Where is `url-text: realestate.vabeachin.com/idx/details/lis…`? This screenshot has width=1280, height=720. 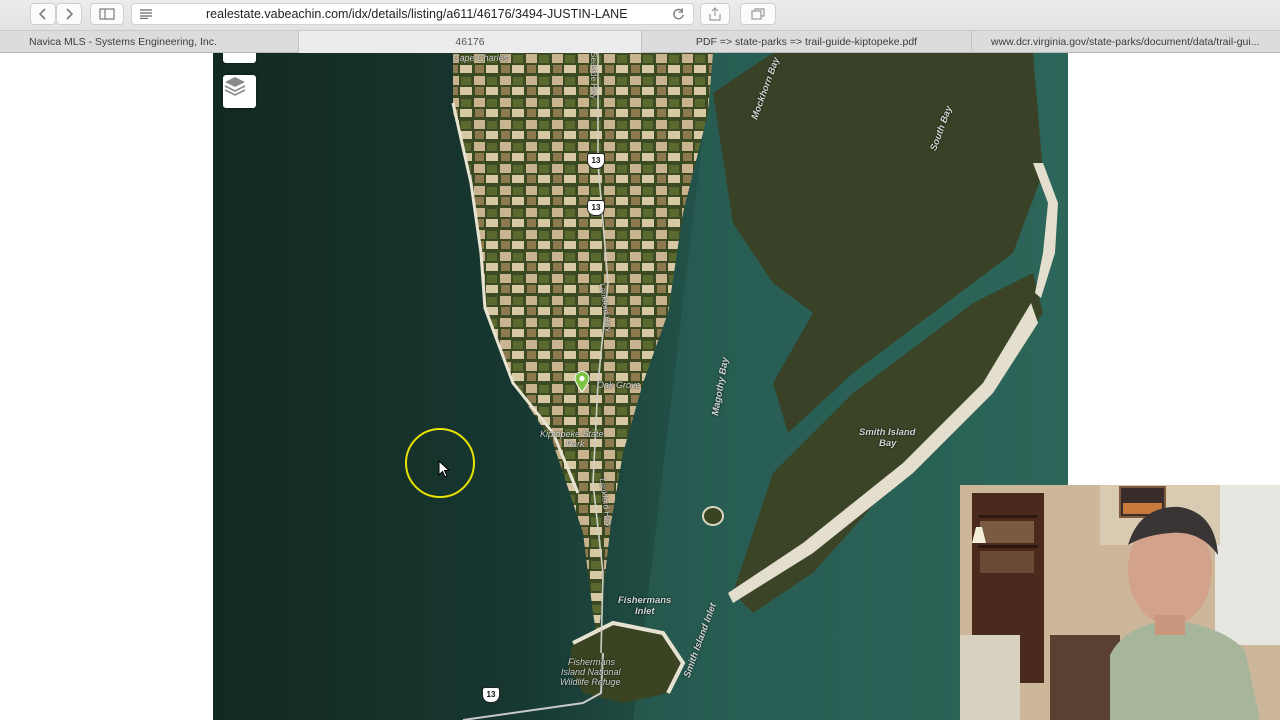 url-text: realestate.vabeachin.com/idx/details/lis… is located at coordinates (417, 14).